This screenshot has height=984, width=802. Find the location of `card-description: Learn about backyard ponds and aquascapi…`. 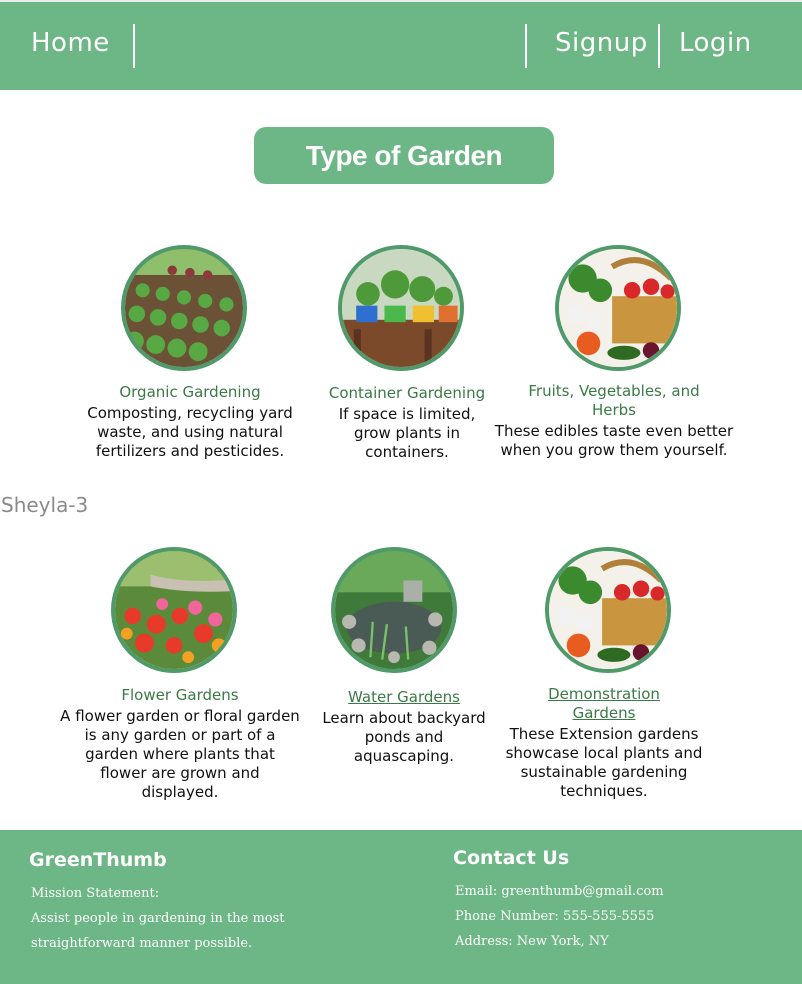

card-description: Learn about backyard ponds and aquascapi… is located at coordinates (404, 737).